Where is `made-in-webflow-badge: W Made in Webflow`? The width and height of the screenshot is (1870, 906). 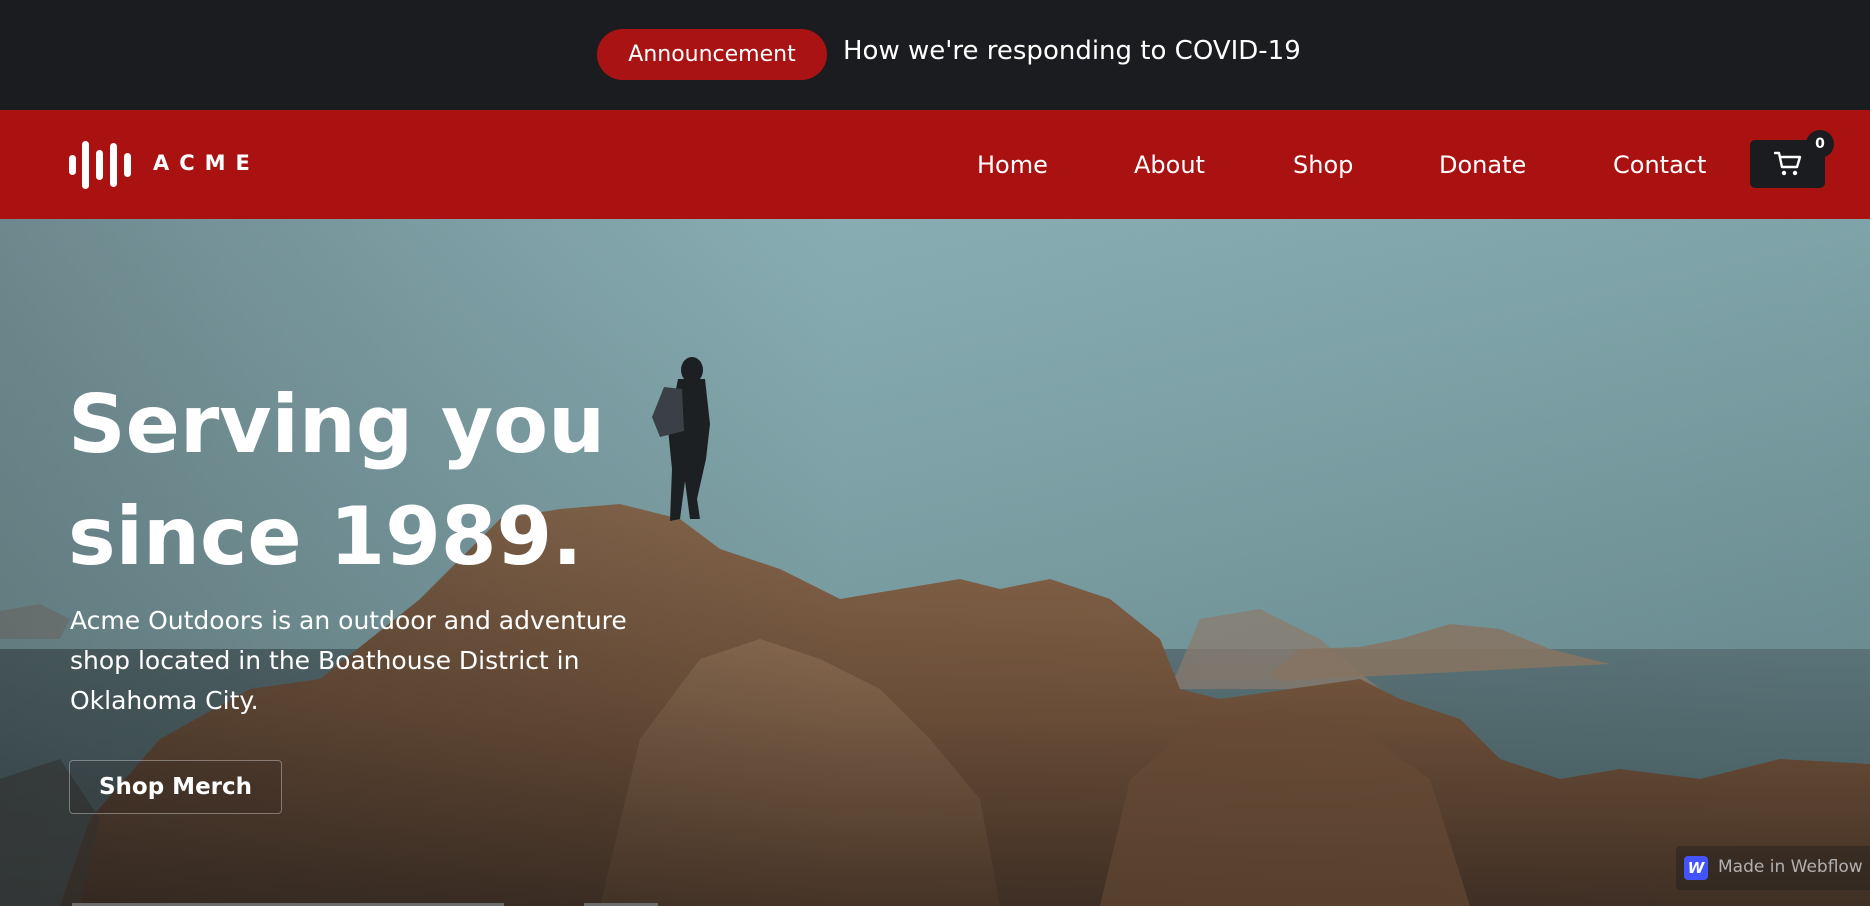
made-in-webflow-badge: W Made in Webflow is located at coordinates (1773, 868).